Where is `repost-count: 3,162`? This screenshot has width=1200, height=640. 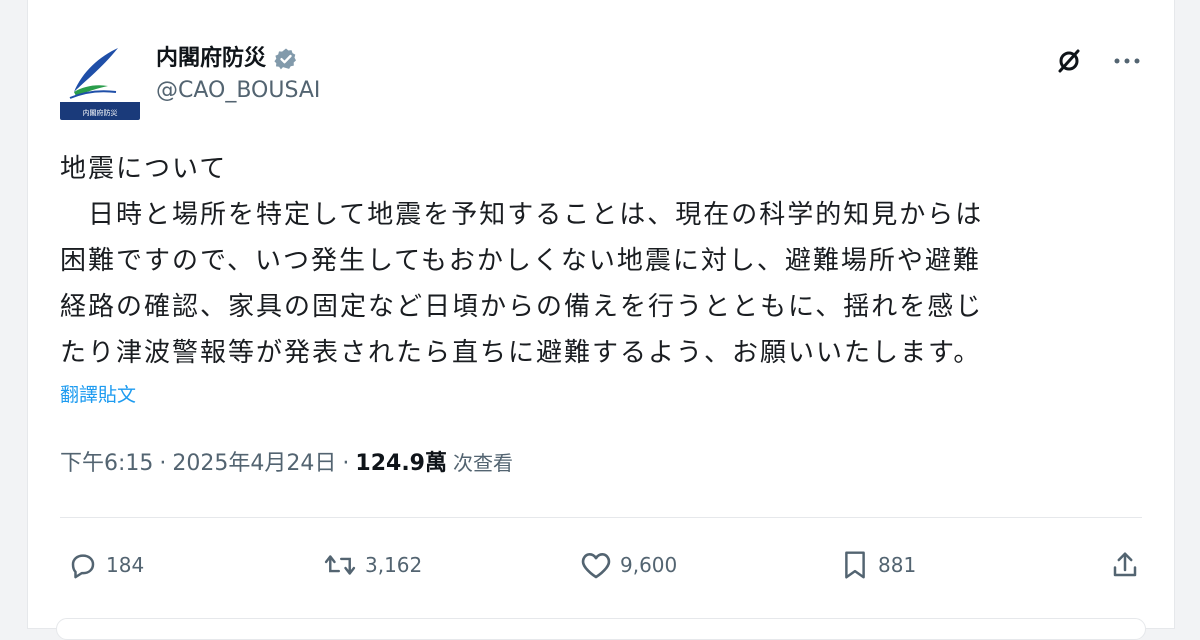 repost-count: 3,162 is located at coordinates (394, 565).